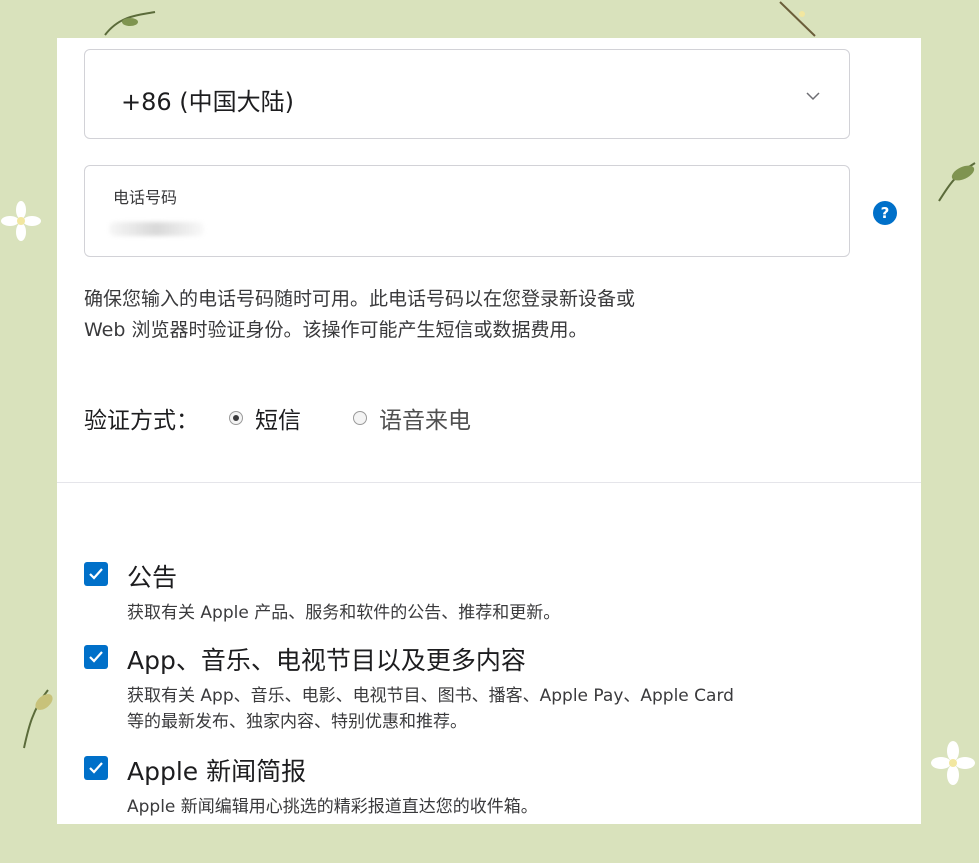 The width and height of the screenshot is (979, 863). I want to click on radio-button-sms, so click(236, 418).